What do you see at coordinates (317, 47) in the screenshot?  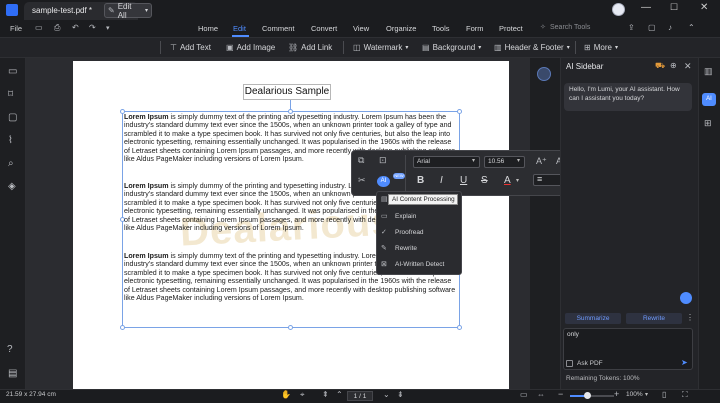 I see `add-link-label: Add Link` at bounding box center [317, 47].